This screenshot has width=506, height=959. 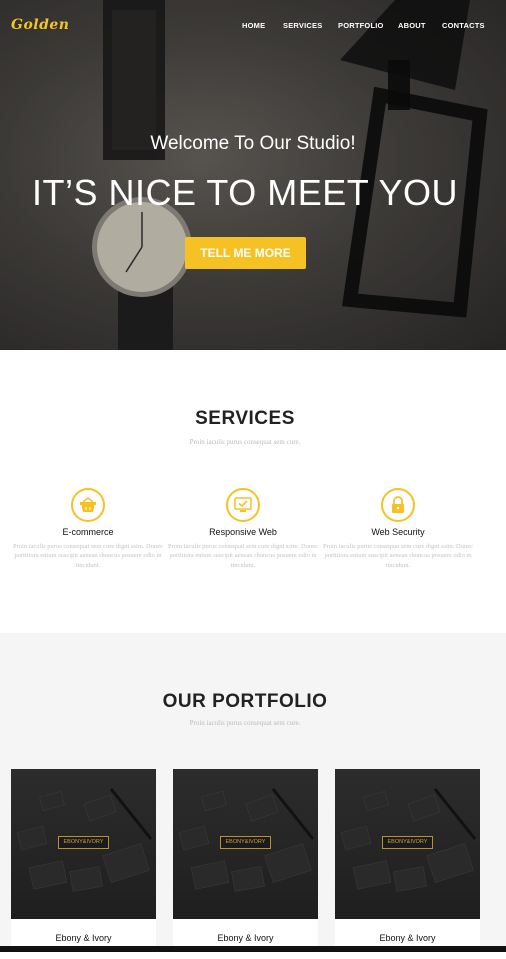 I want to click on service-name: E-commerce, so click(x=88, y=532).